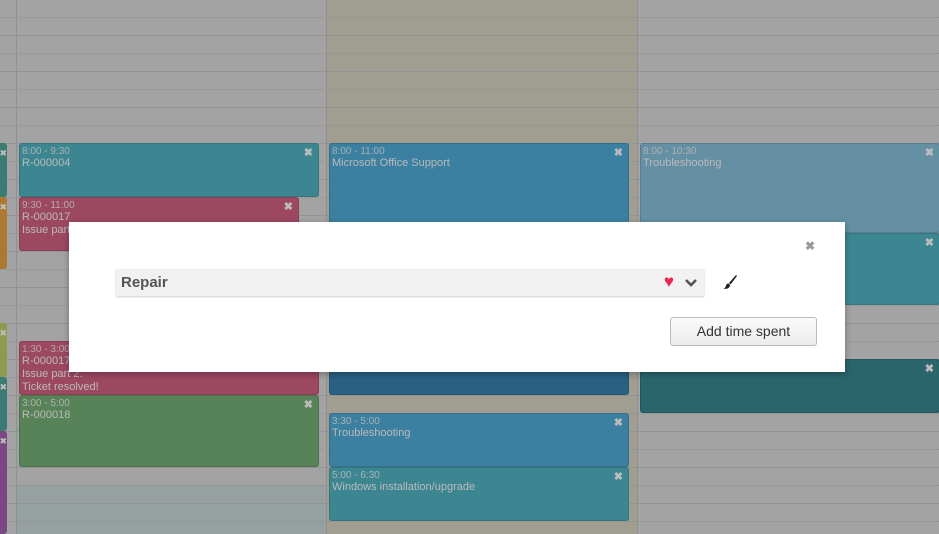  I want to click on close-icon: ✖, so click(810, 246).